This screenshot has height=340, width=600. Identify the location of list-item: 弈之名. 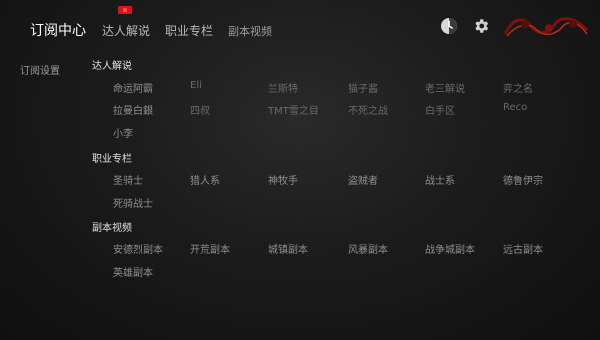
(518, 87).